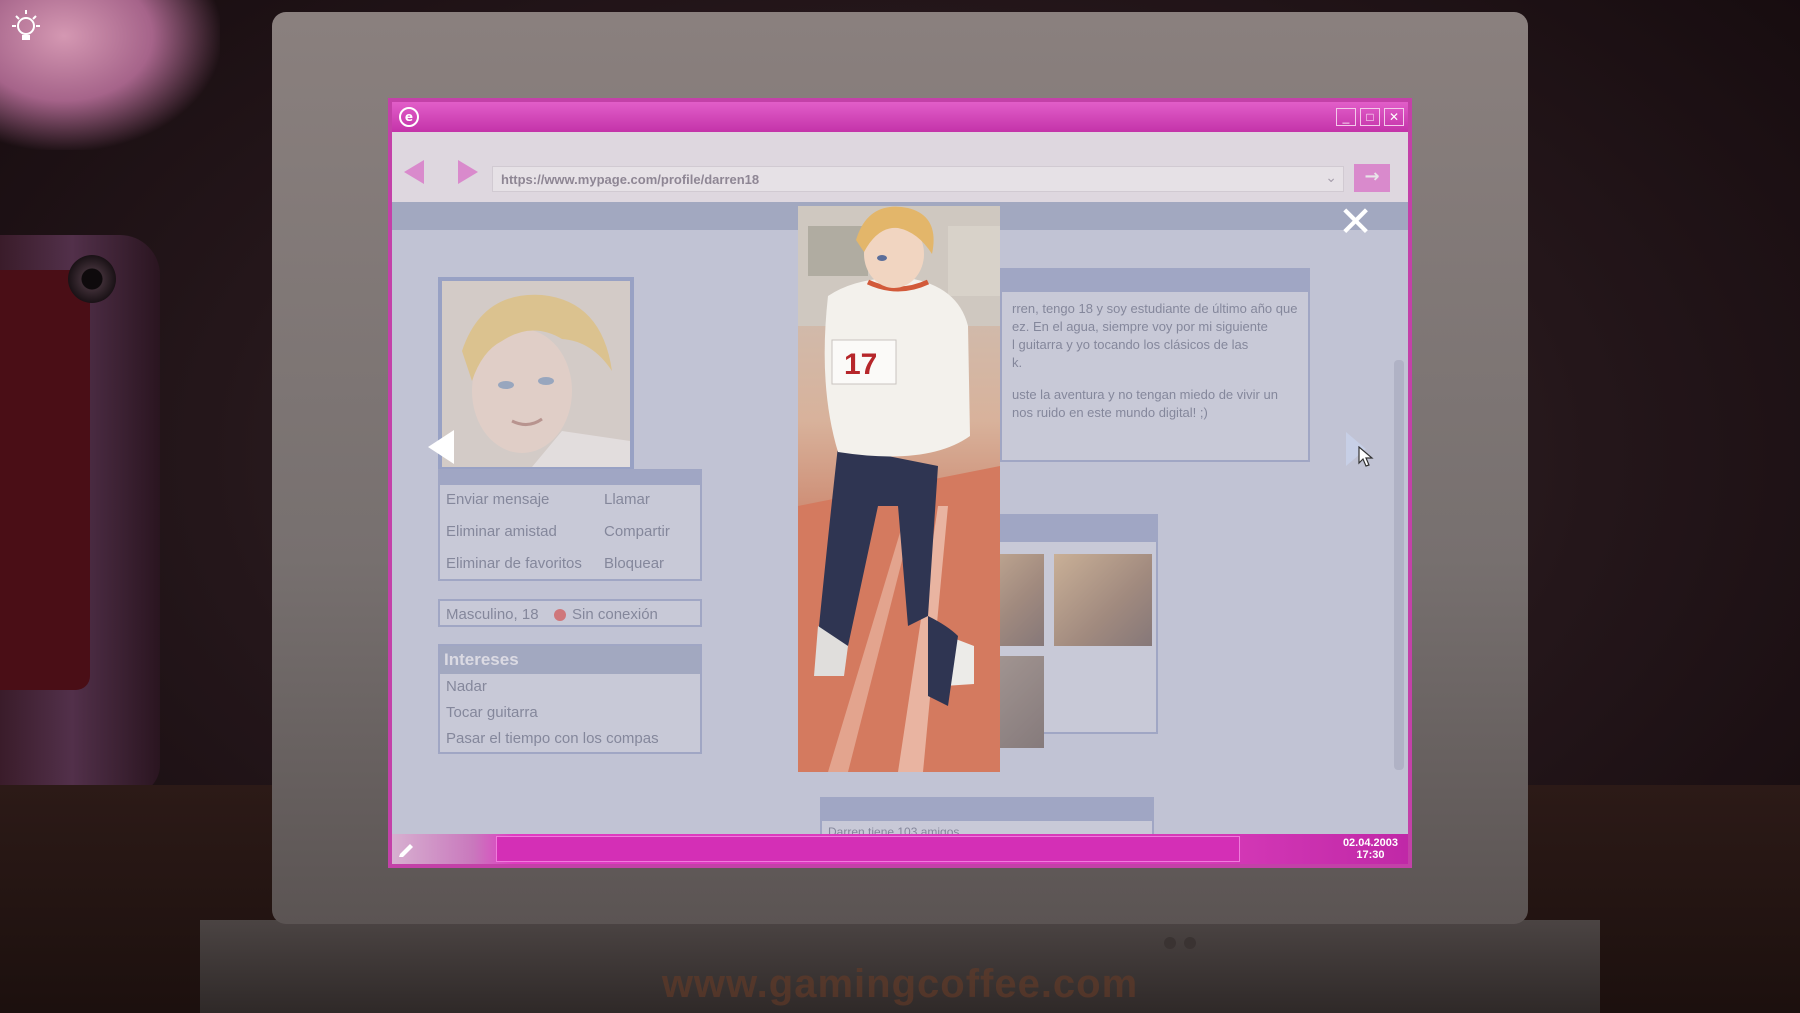 Image resolution: width=1800 pixels, height=1013 pixels. I want to click on photo-viewer-image: 17, so click(899, 489).